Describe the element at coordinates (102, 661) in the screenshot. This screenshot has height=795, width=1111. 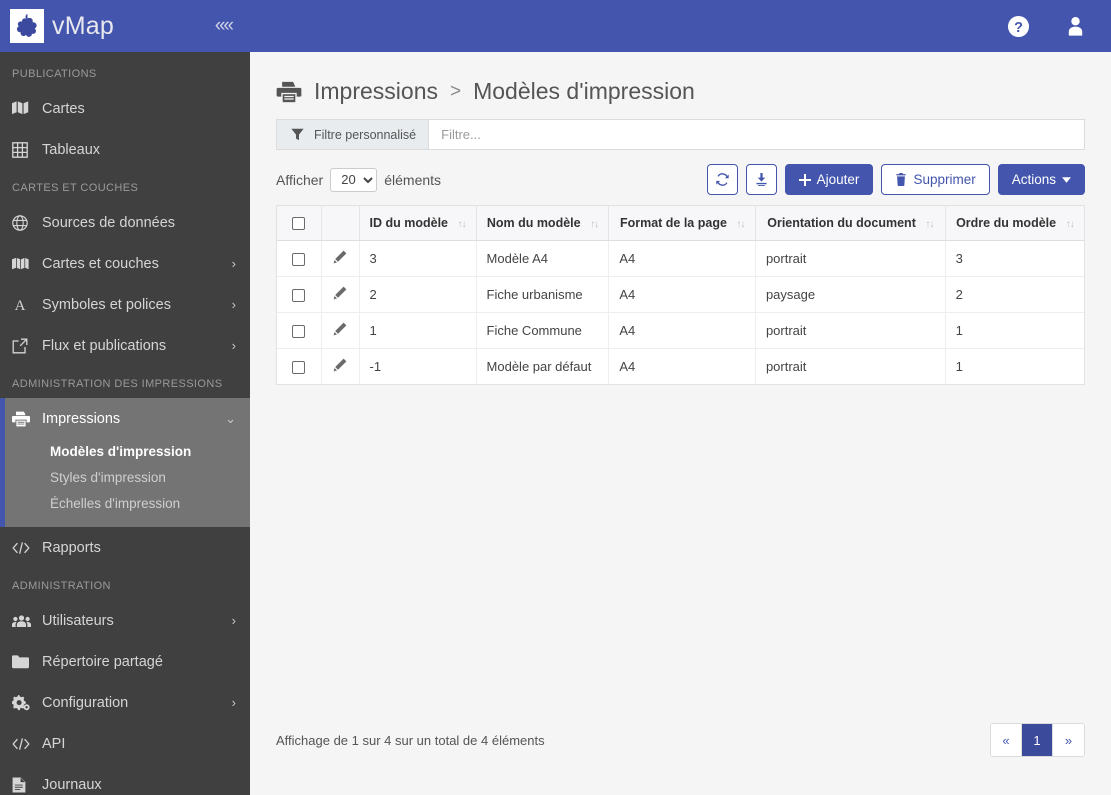
I see `sidebar-item-label: Répertoire partagé` at that location.